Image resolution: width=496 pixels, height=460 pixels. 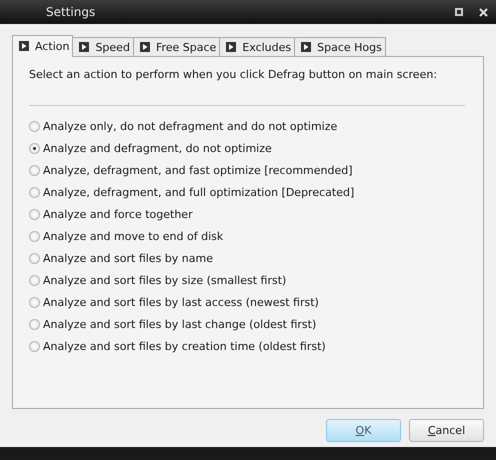 I want to click on tab: Free Space, so click(x=176, y=46).